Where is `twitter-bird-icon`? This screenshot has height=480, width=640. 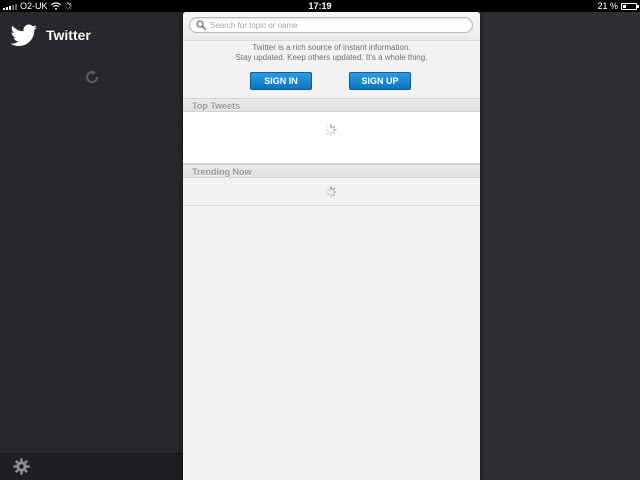 twitter-bird-icon is located at coordinates (23, 35).